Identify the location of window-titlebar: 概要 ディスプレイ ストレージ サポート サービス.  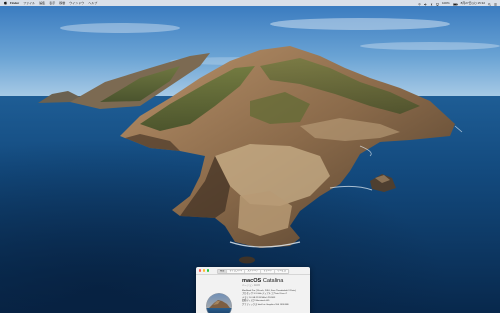
(253, 271).